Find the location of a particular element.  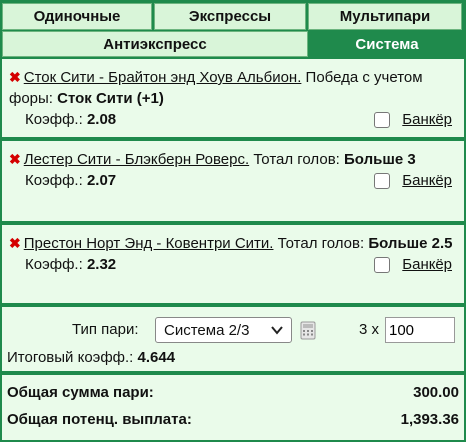

total-coef: Итоговый коэфф.: 4.644 is located at coordinates (91, 357).